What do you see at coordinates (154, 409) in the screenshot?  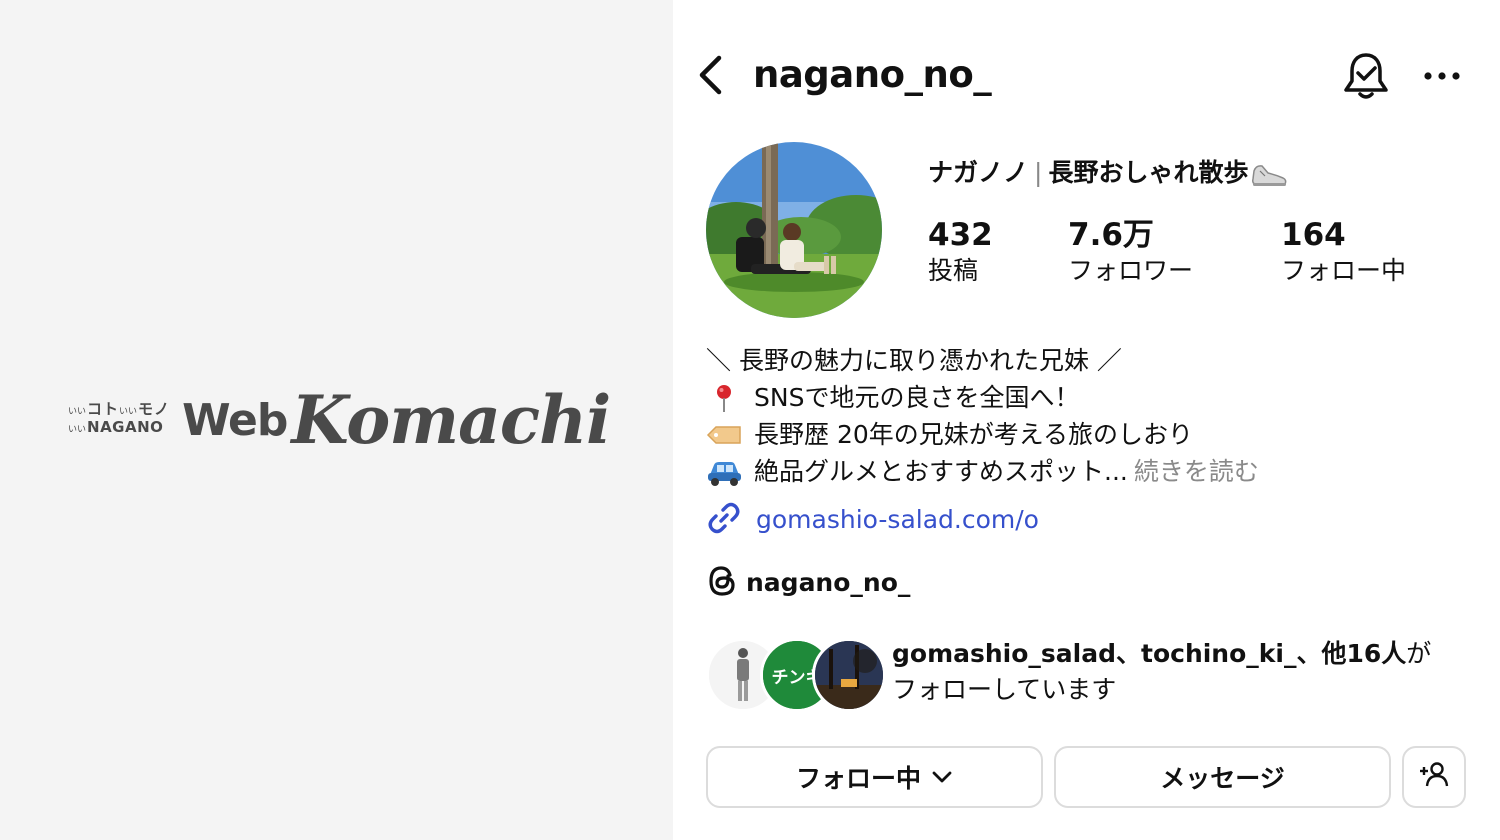 I see `logo-mono: モノ` at bounding box center [154, 409].